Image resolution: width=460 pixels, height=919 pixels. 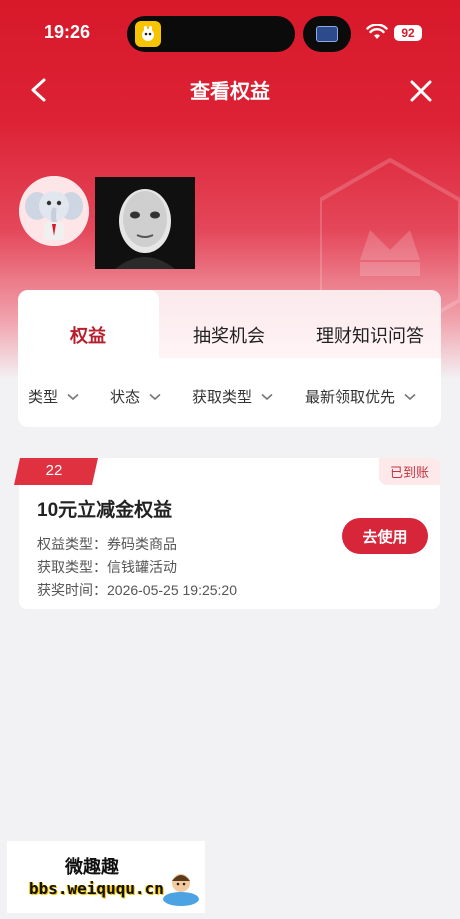 I want to click on tab-finance-quiz: 理财知识问答, so click(x=370, y=335).